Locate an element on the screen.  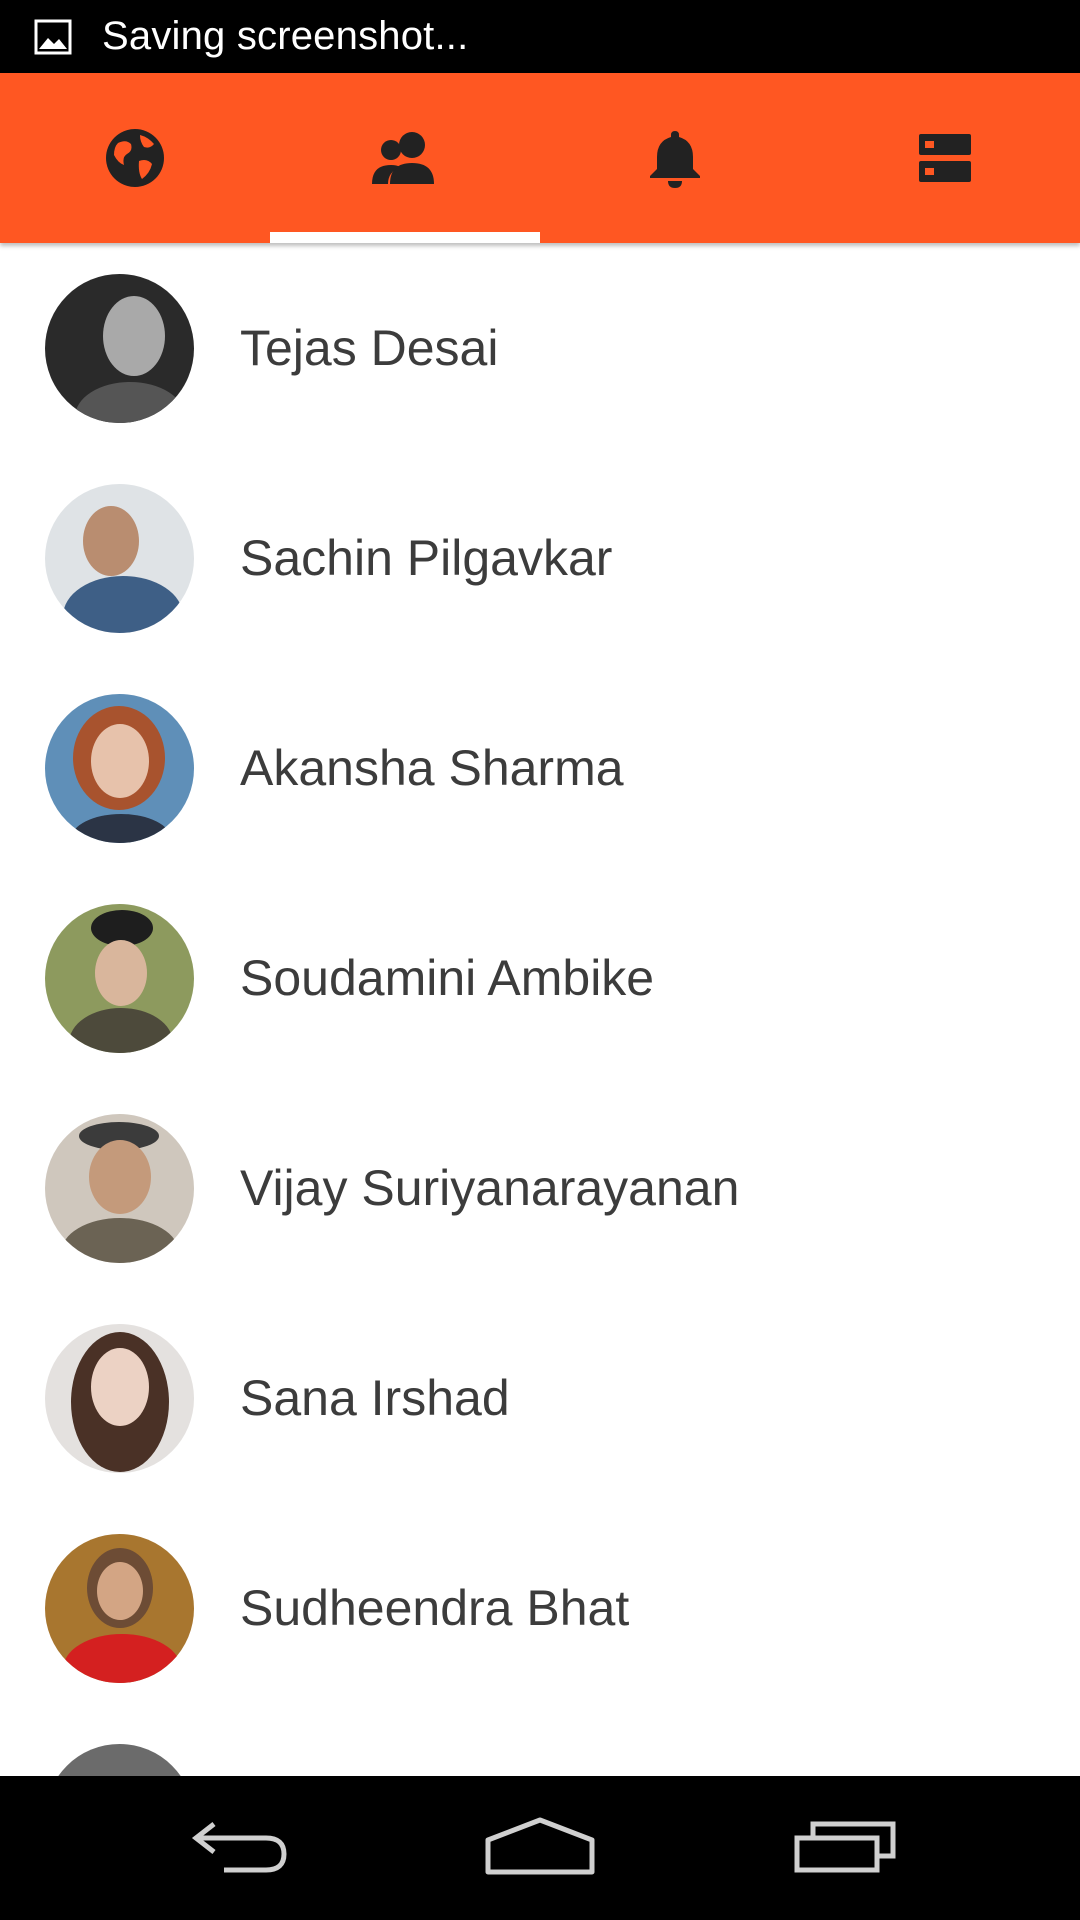
tab-selected-indicator is located at coordinates (405, 237).